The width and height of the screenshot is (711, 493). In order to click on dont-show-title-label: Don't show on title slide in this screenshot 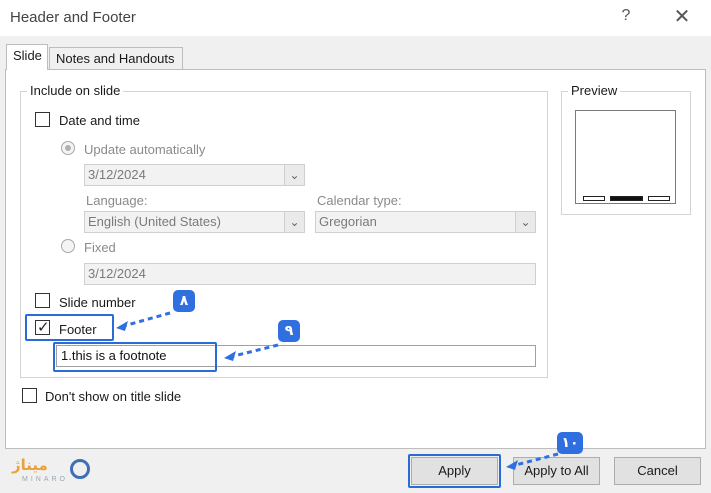, I will do `click(113, 396)`.